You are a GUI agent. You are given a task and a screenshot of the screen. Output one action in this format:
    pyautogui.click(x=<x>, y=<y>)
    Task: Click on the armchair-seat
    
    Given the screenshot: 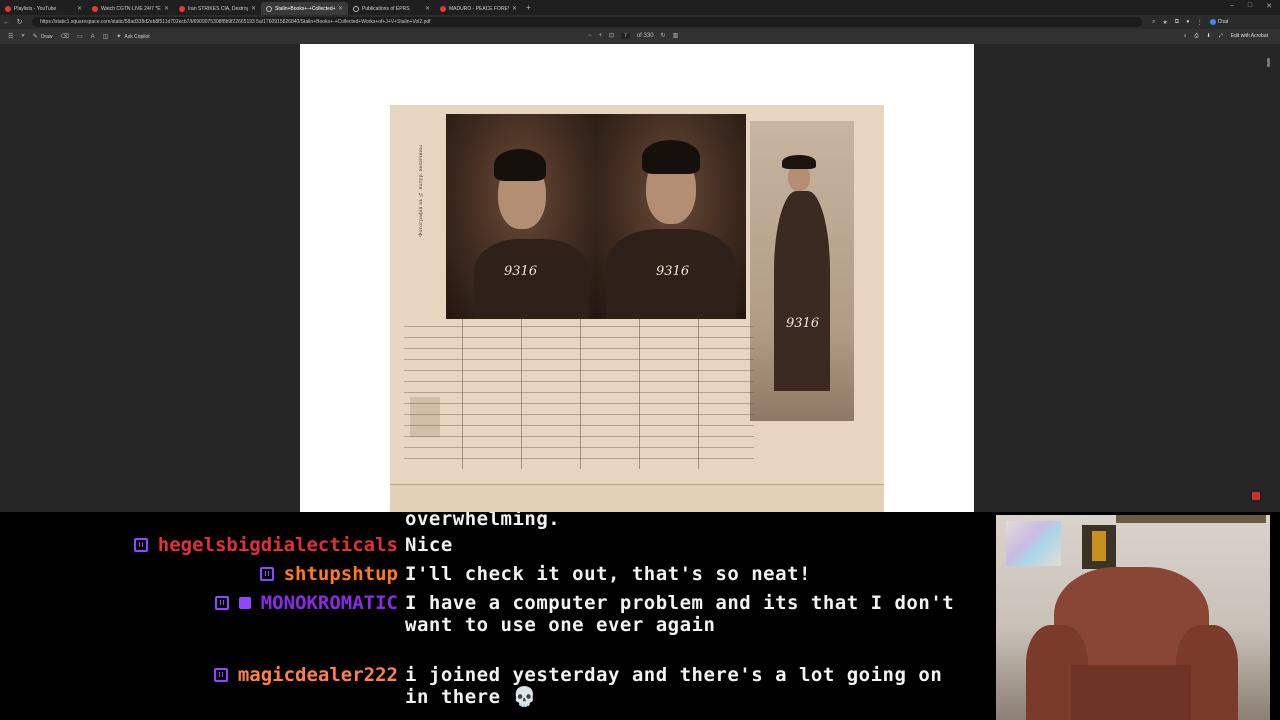 What is the action you would take?
    pyautogui.click(x=1131, y=692)
    